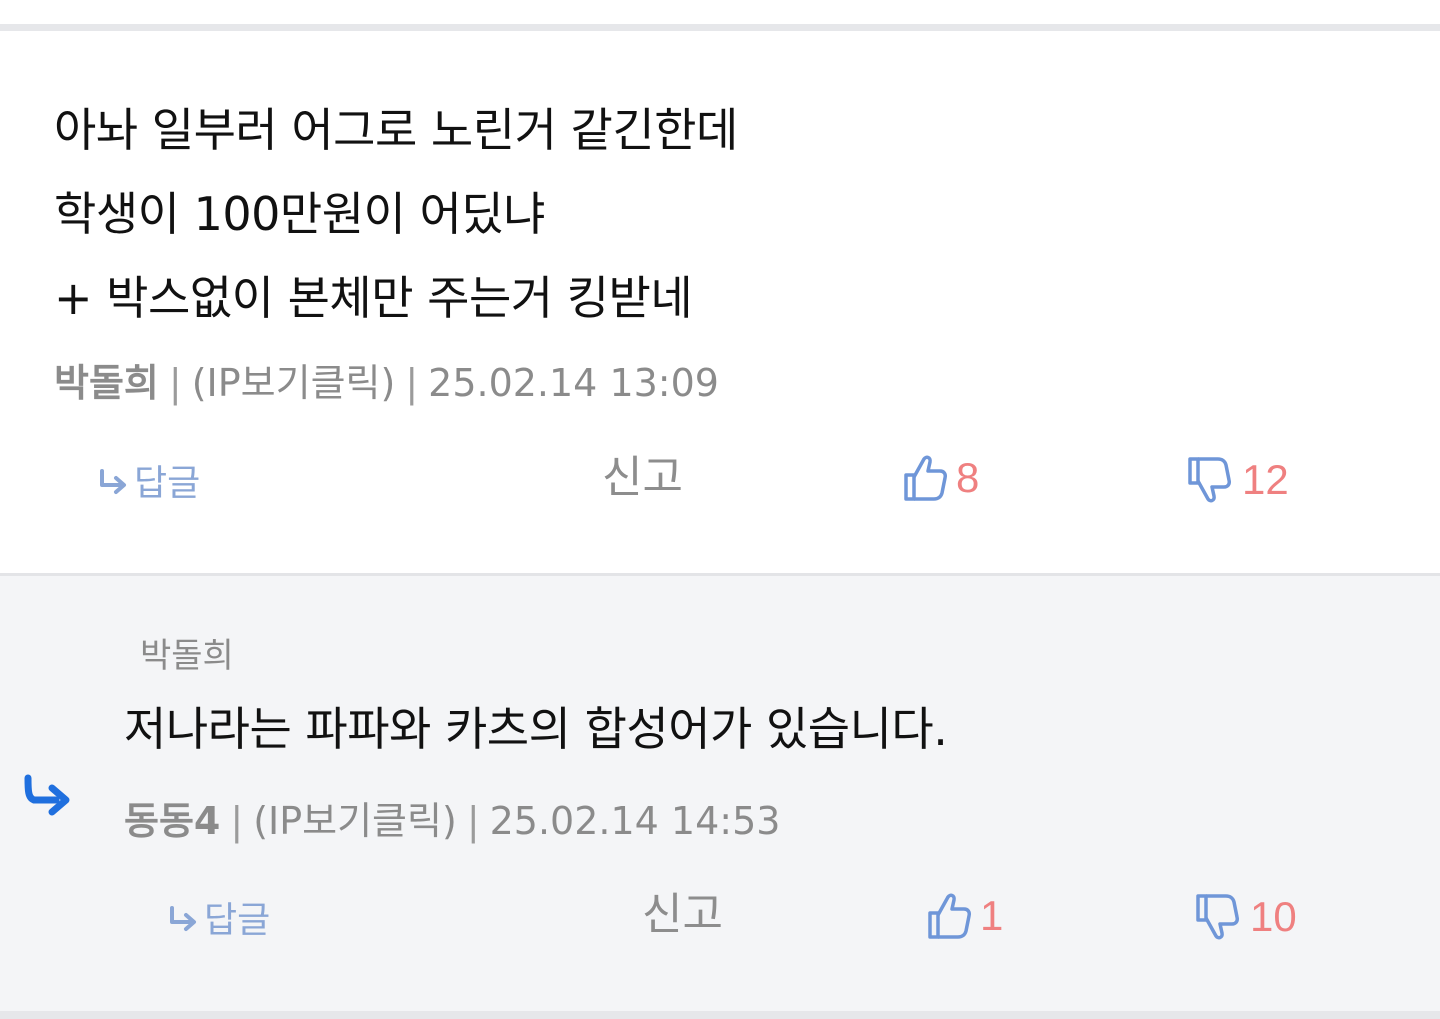 The width and height of the screenshot is (1440, 1019). I want to click on top-divider, so click(720, 27).